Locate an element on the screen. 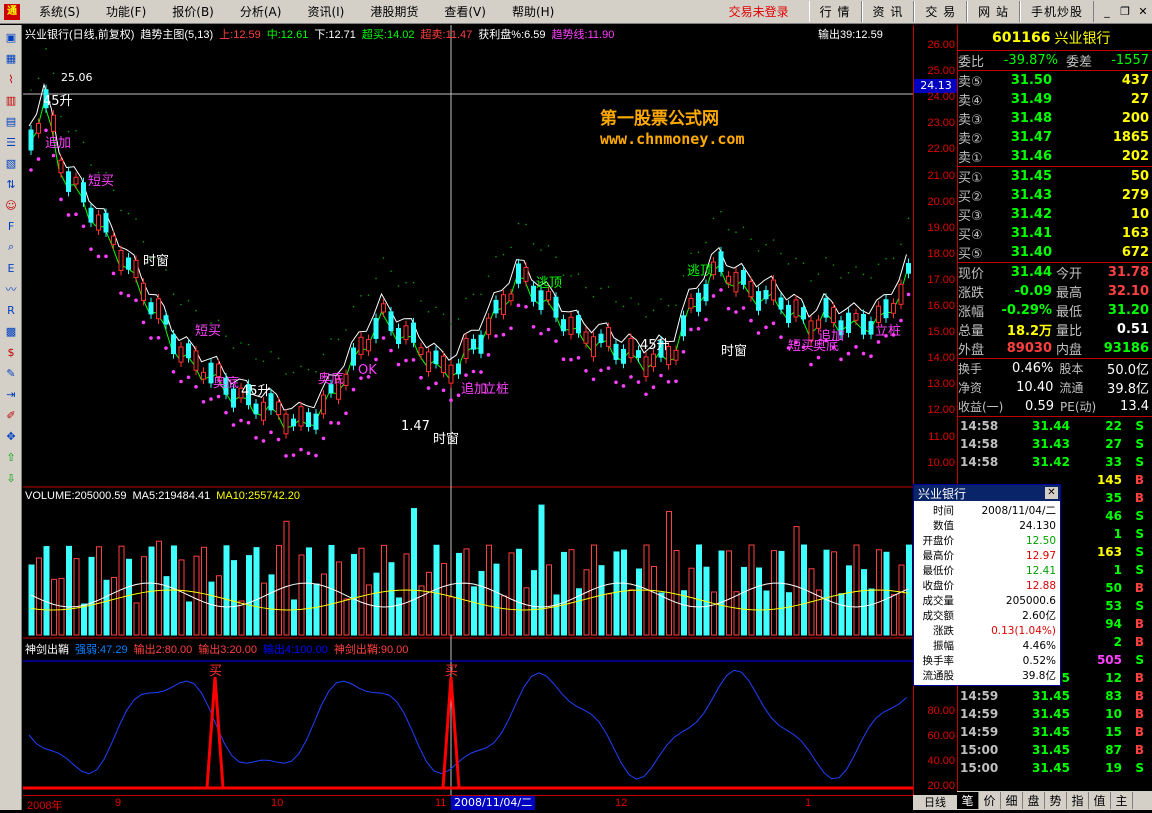 Image resolution: width=1152 pixels, height=813 pixels. menu-item-2: 报价(B) is located at coordinates (193, 11).